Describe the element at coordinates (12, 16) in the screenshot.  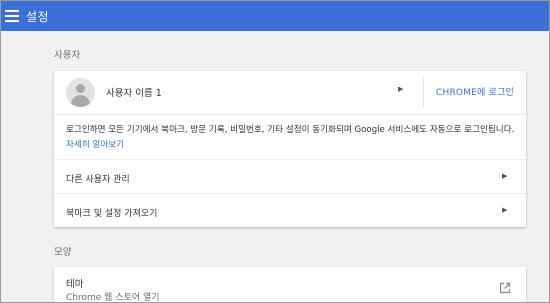
I see `menu-icon` at that location.